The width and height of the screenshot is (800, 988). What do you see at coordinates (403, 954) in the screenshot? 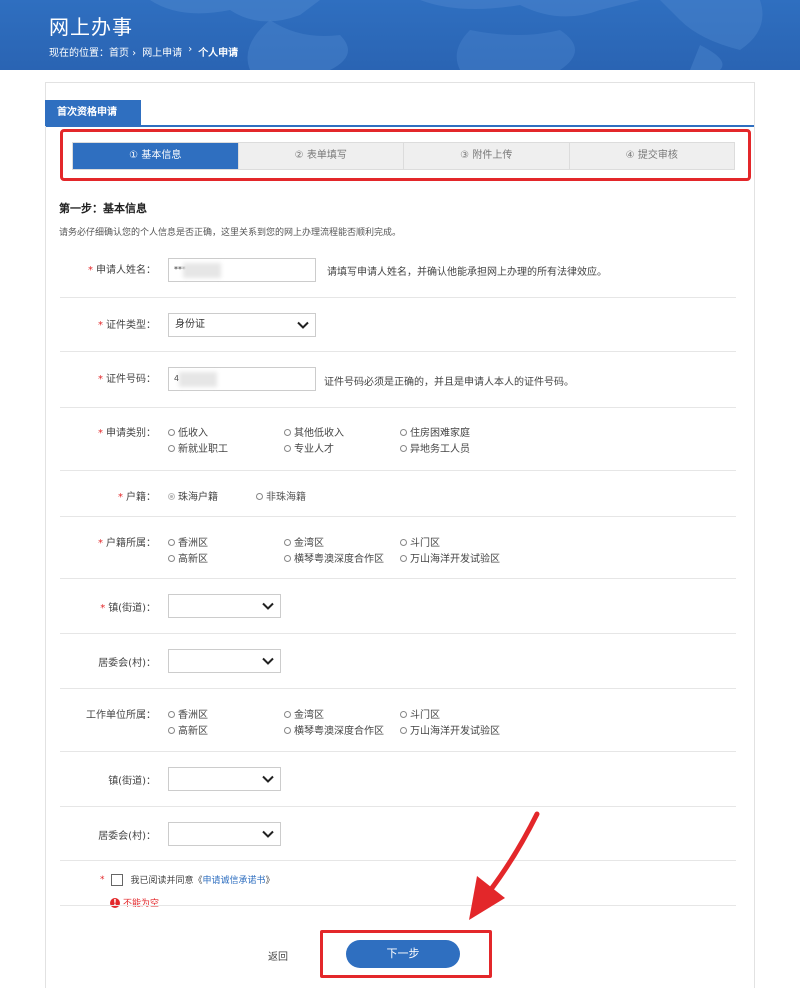
I see `next-step-button: 下一步` at bounding box center [403, 954].